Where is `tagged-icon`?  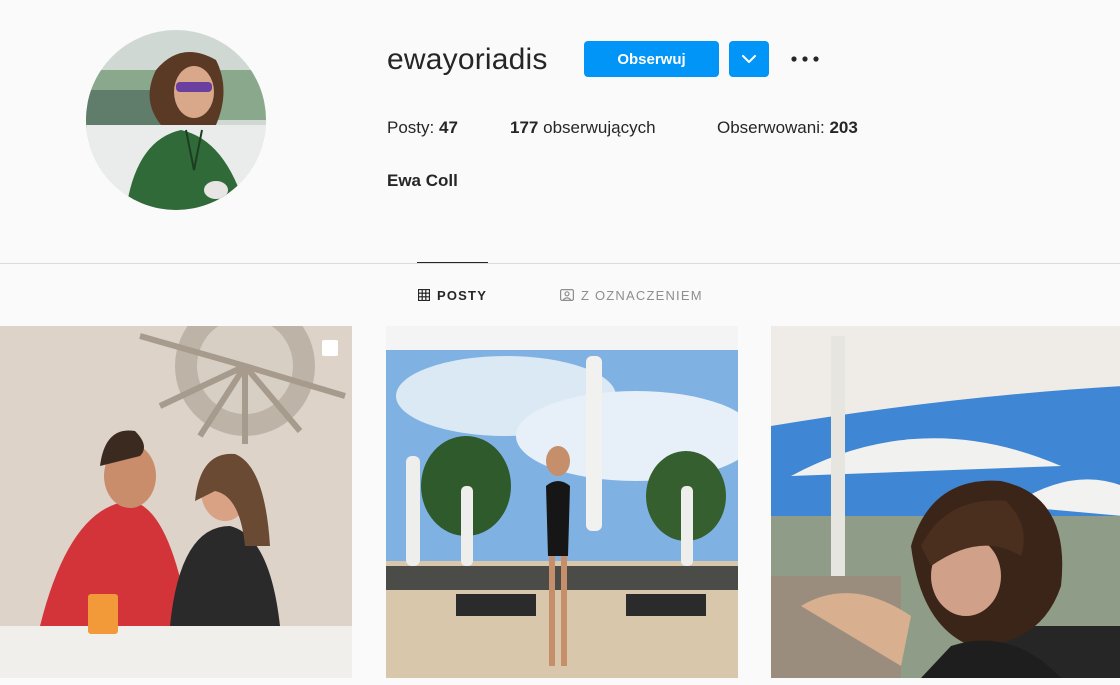 tagged-icon is located at coordinates (567, 295).